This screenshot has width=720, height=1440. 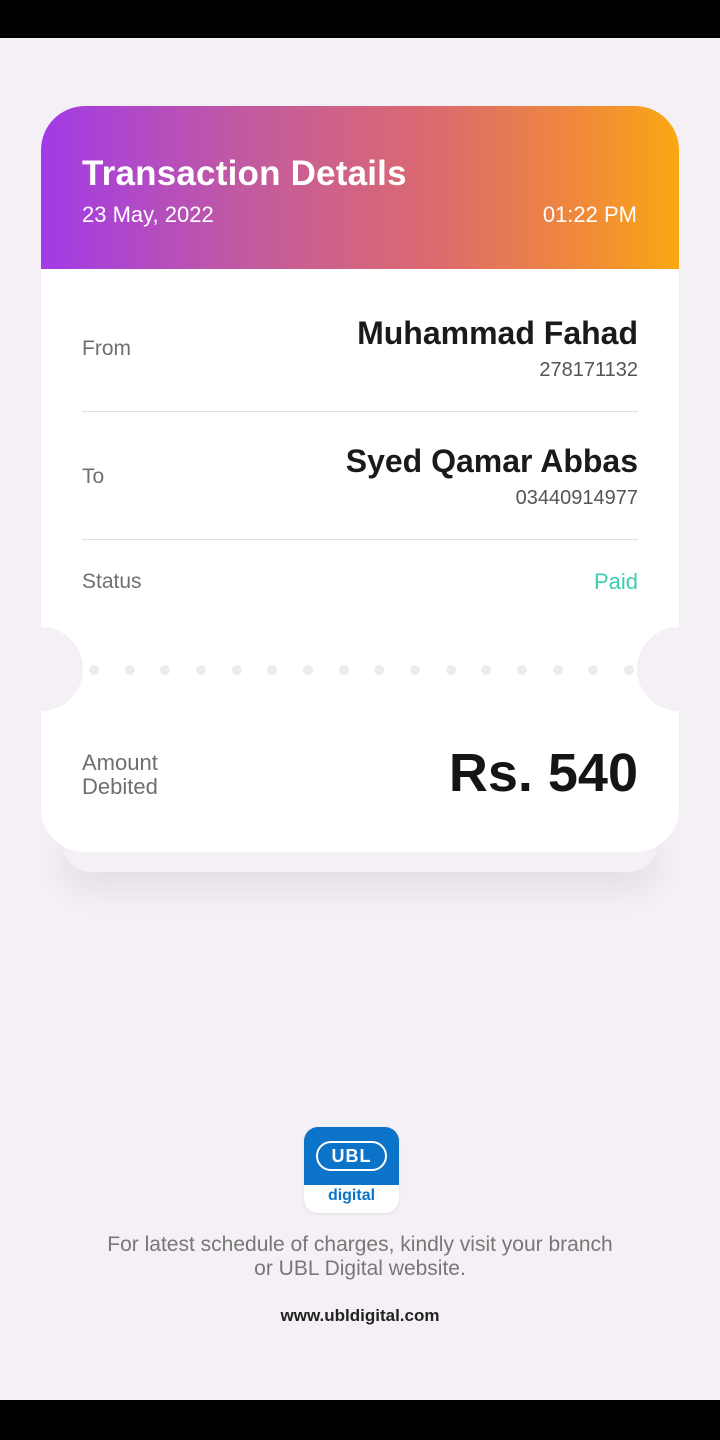 I want to click on website-link: www.ubldigital.com, so click(x=360, y=1316).